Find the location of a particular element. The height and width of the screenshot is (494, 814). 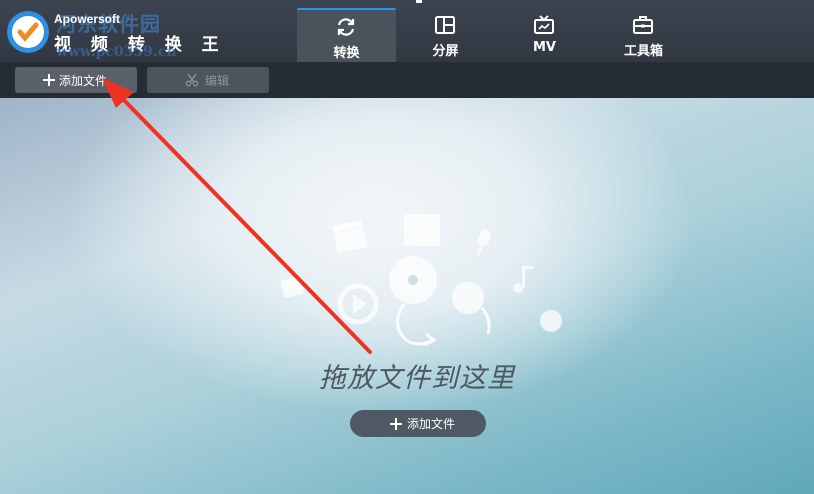

disc-icon is located at coordinates (413, 280).